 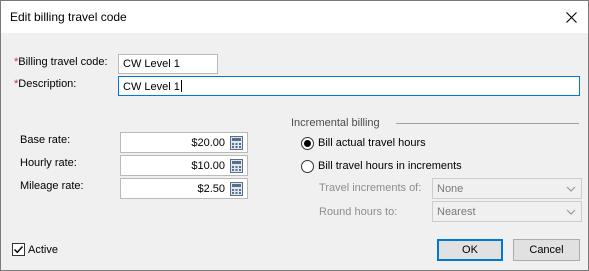 I want to click on billing-travel-code-input: CW Level 1, so click(x=168, y=64).